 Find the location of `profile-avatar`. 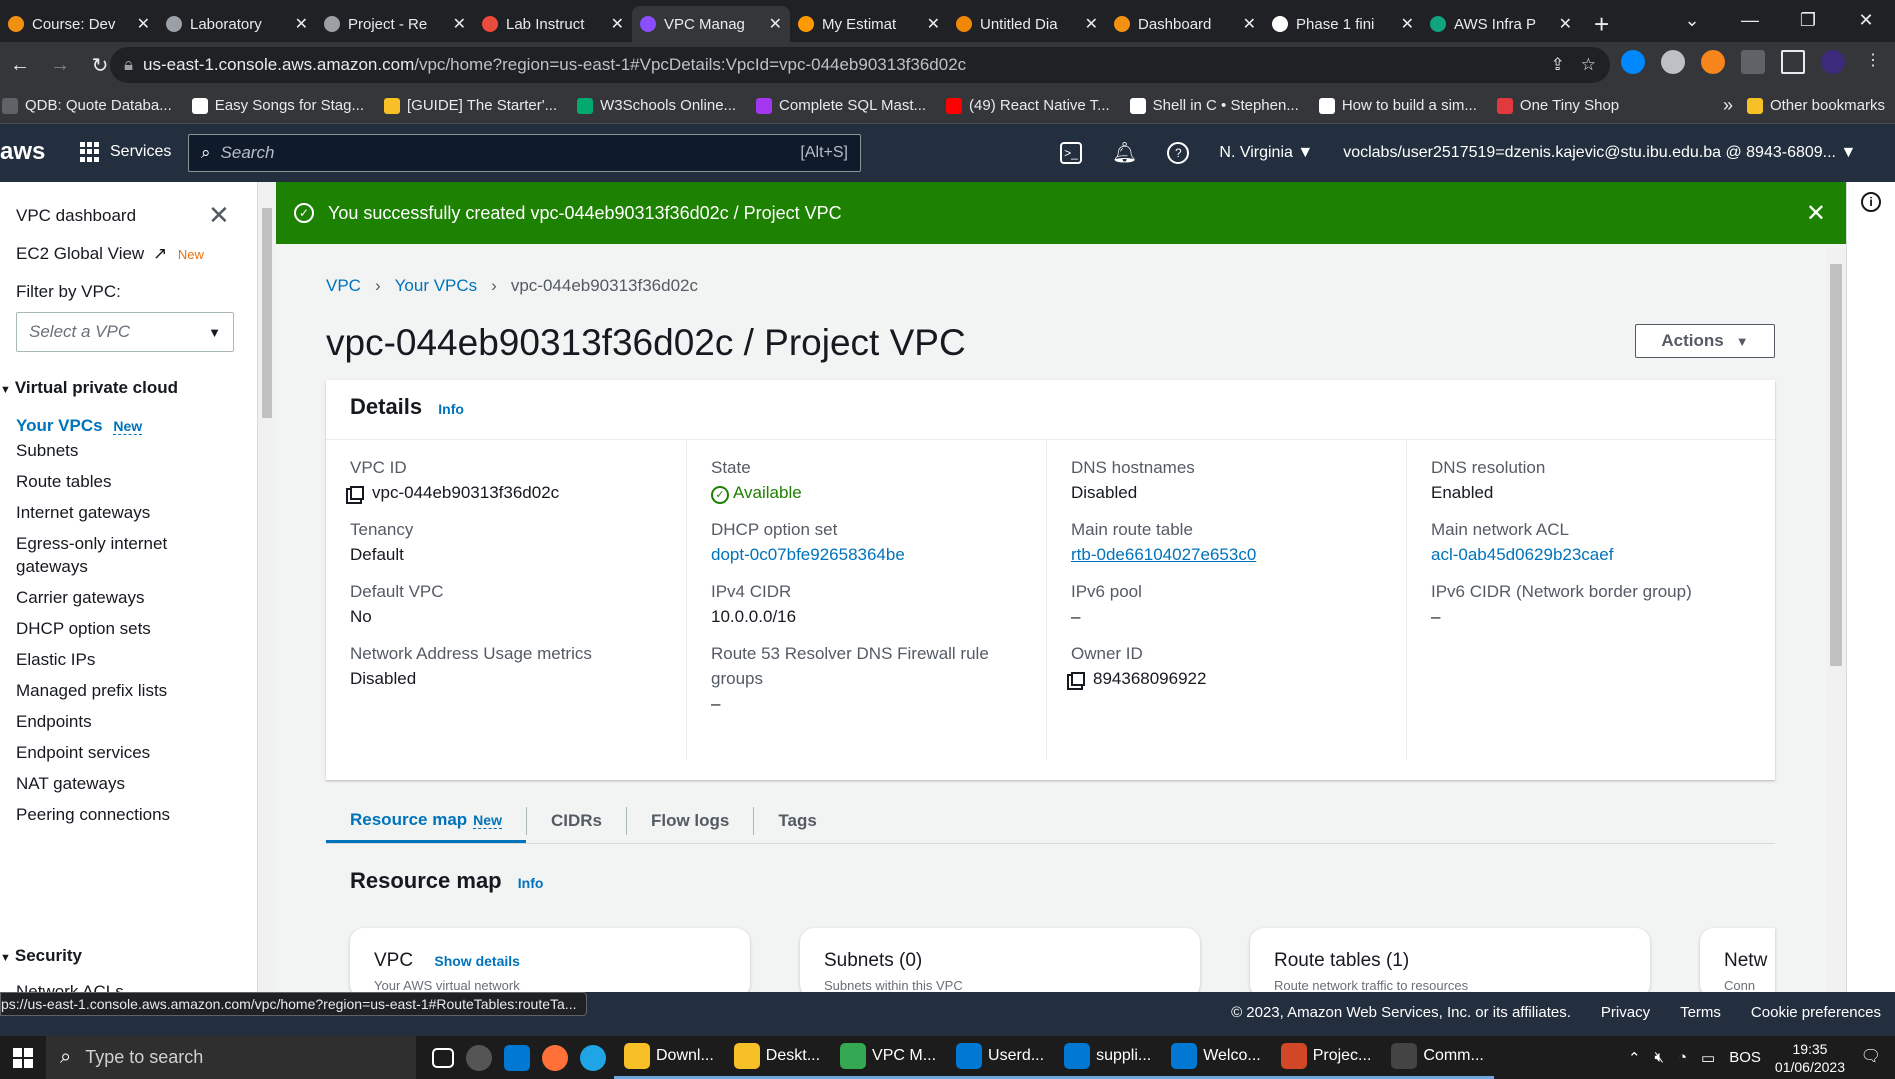

profile-avatar is located at coordinates (1833, 62).